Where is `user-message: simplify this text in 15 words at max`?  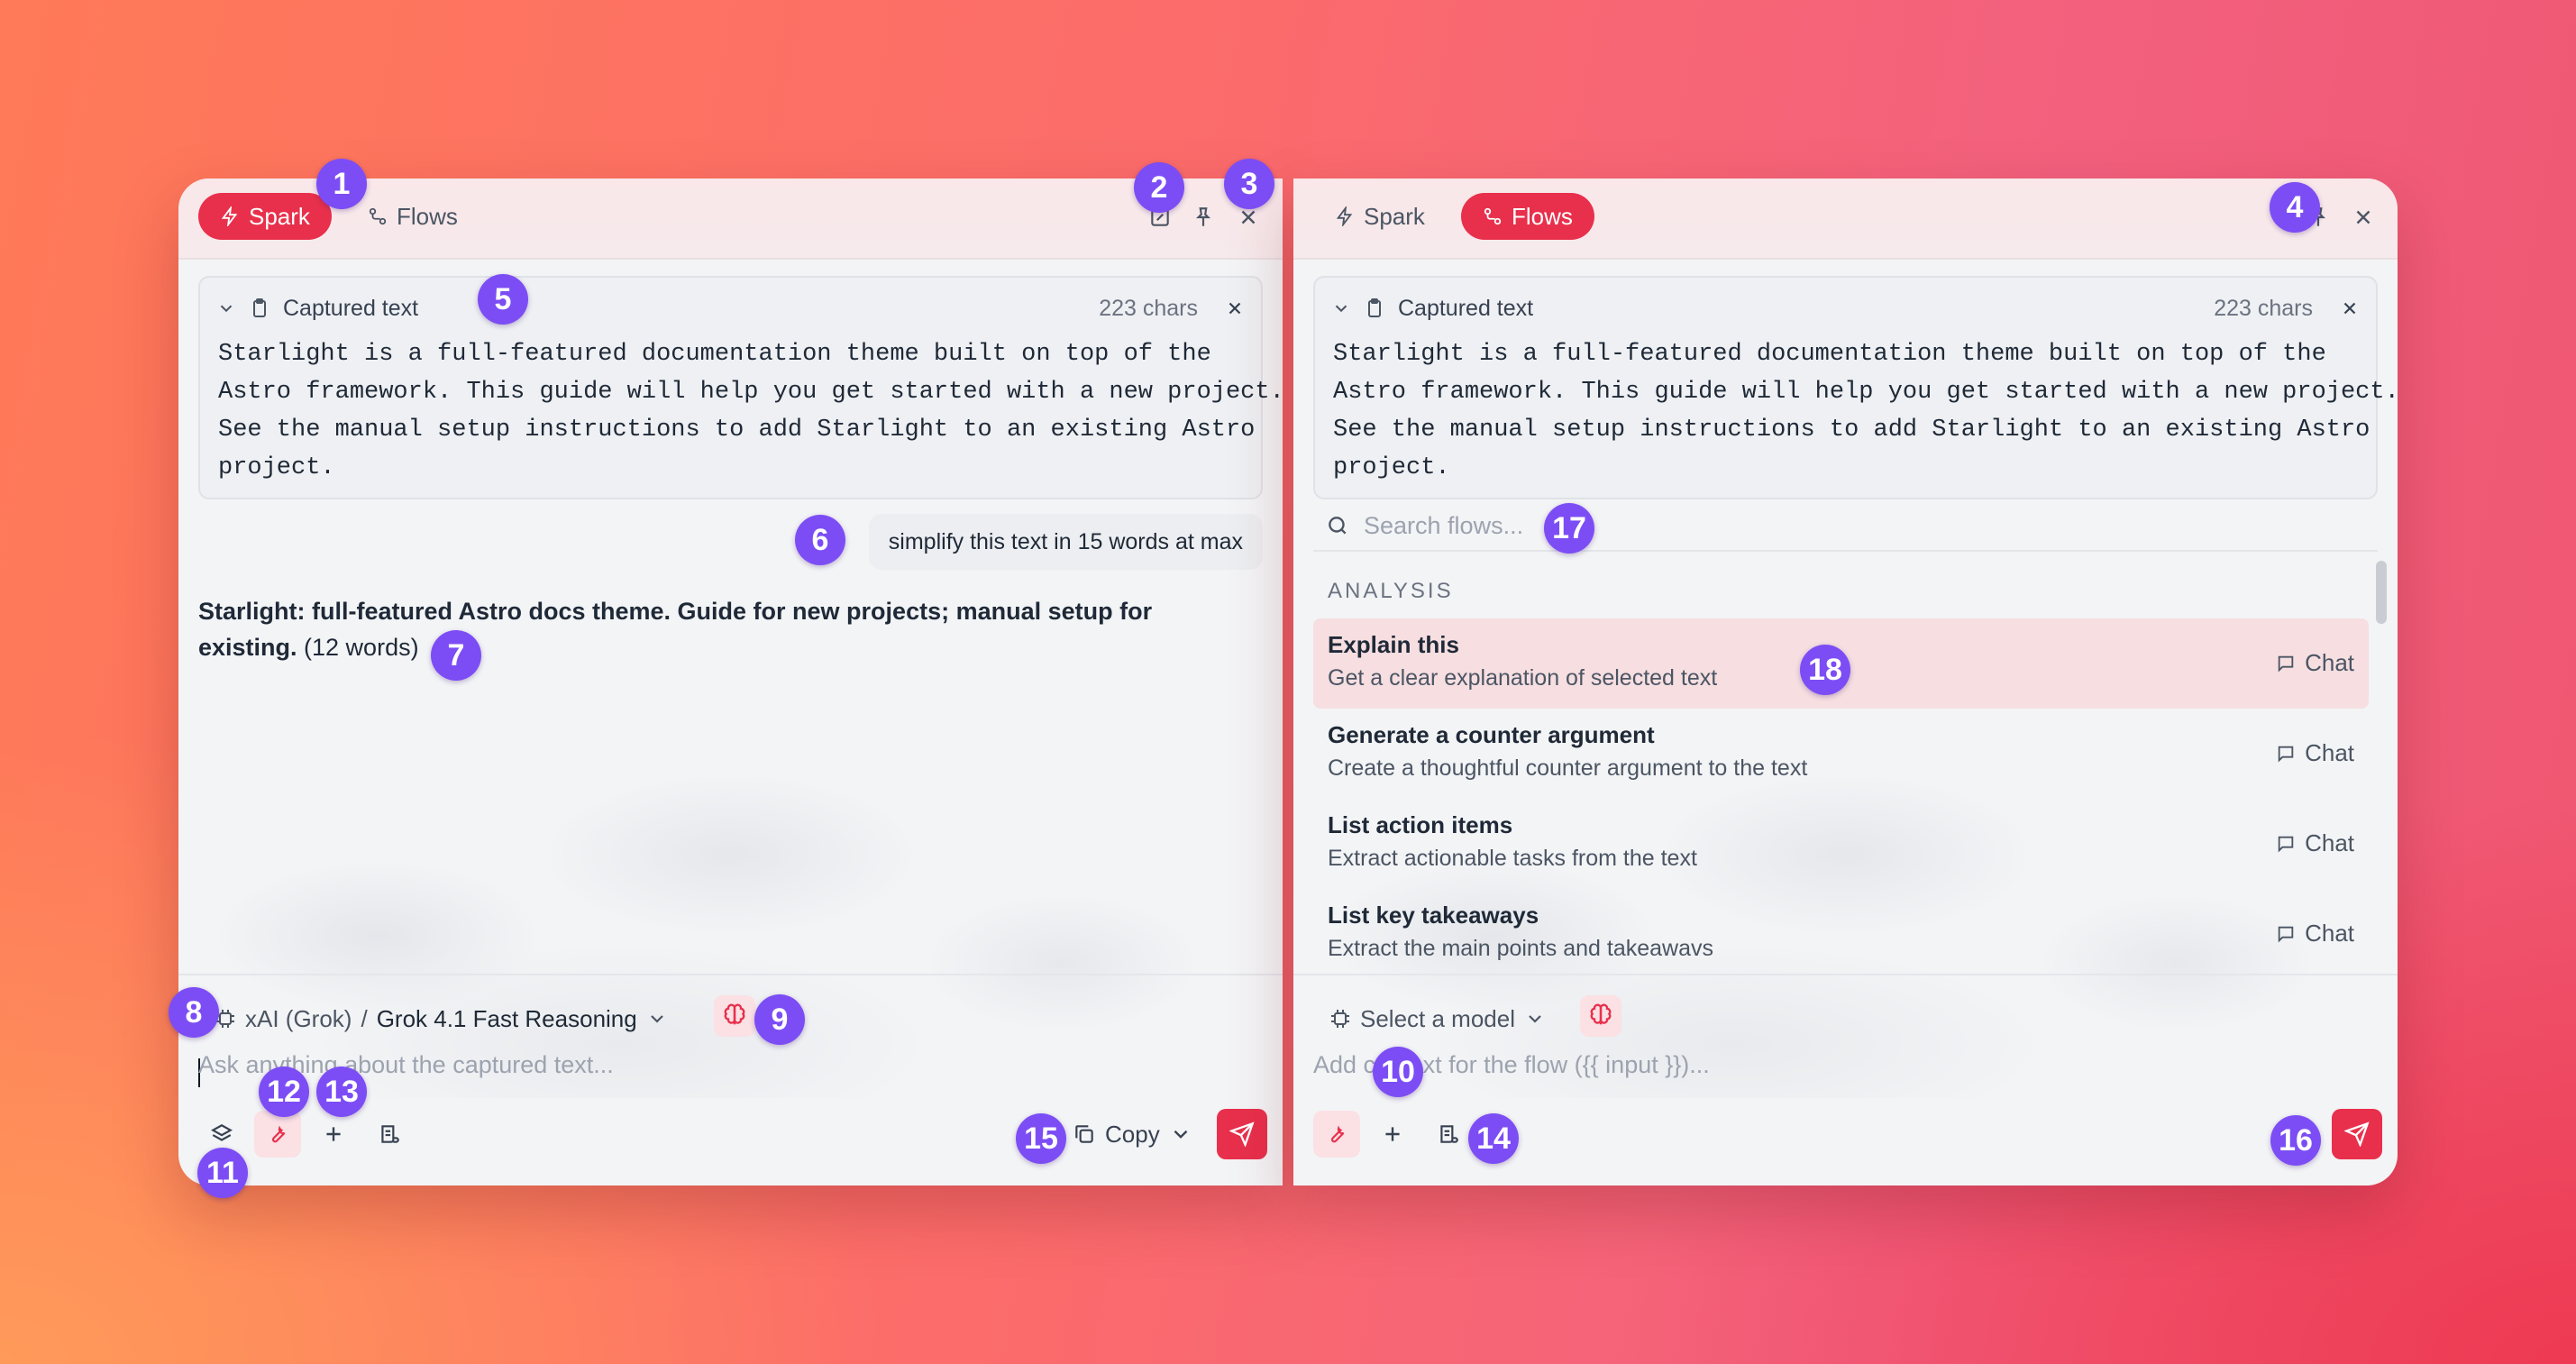
user-message: simplify this text in 15 words at max is located at coordinates (1065, 542).